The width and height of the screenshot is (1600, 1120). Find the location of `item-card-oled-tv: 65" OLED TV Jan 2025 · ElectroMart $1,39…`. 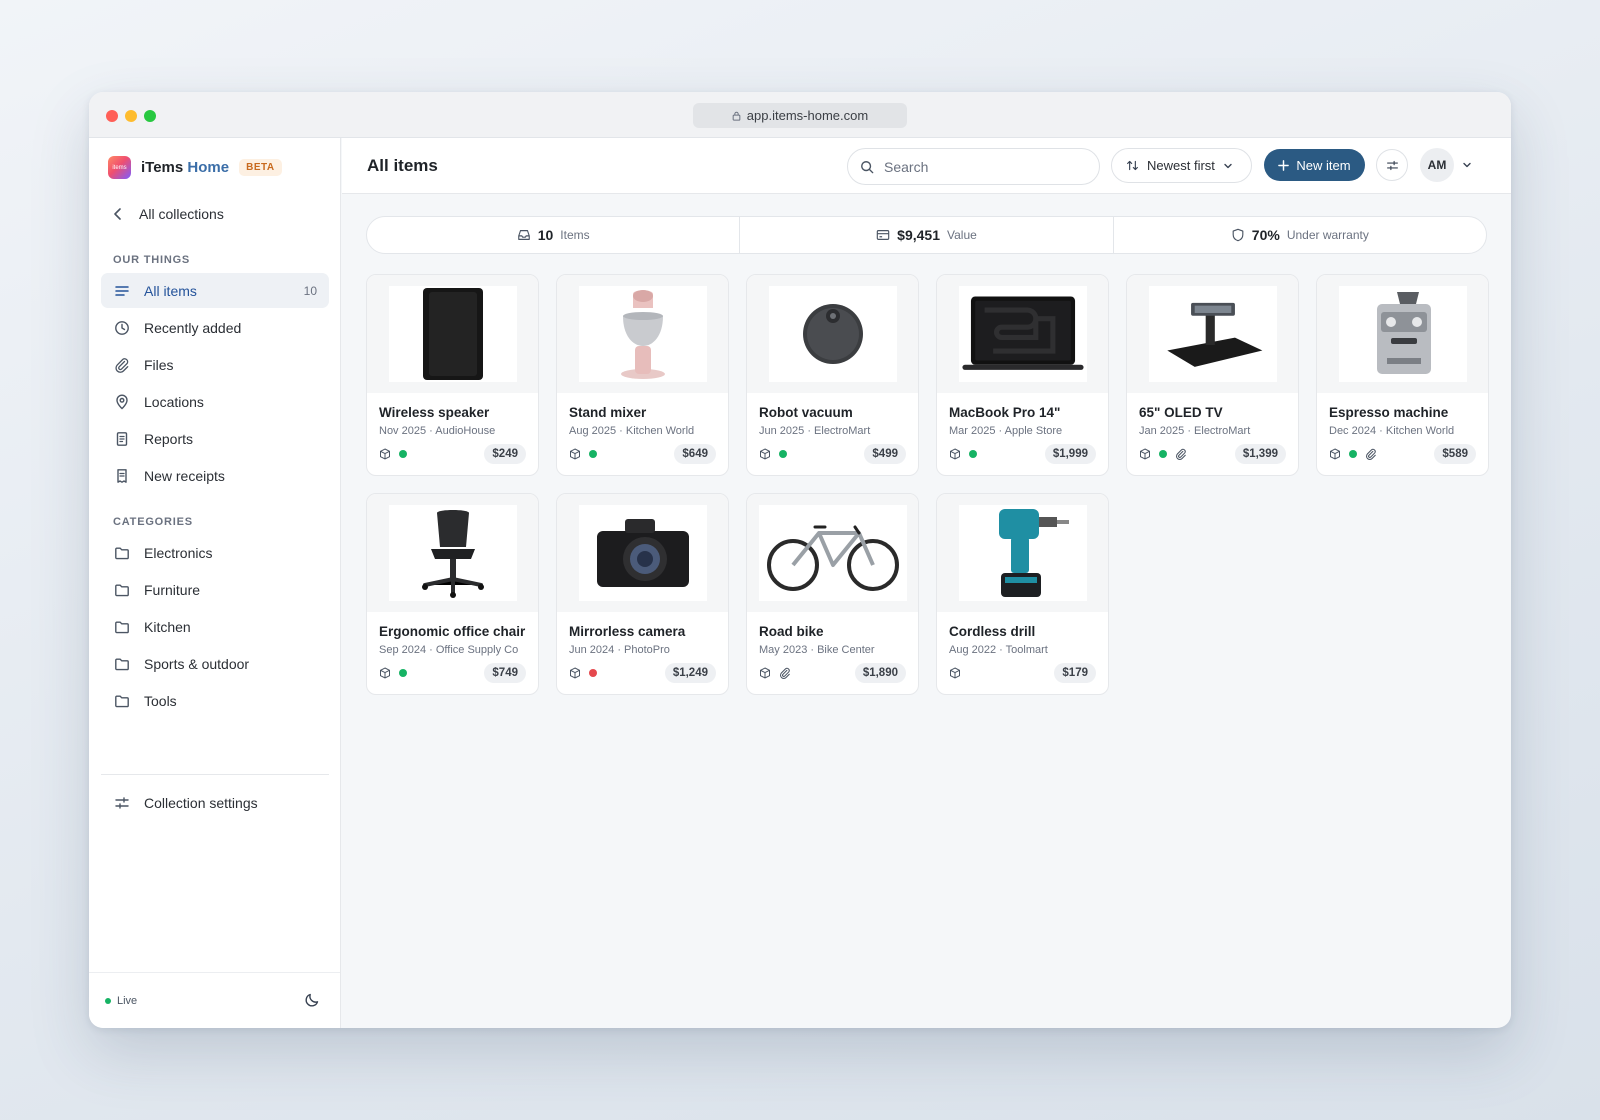

item-card-oled-tv: 65" OLED TV Jan 2025 · ElectroMart $1,39… is located at coordinates (1212, 375).